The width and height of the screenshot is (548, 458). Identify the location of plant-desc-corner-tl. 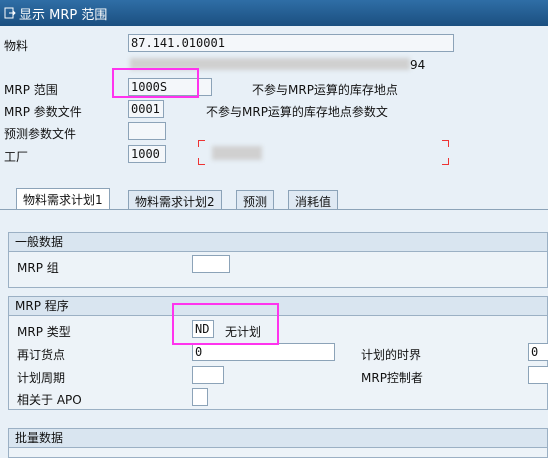
(201, 143).